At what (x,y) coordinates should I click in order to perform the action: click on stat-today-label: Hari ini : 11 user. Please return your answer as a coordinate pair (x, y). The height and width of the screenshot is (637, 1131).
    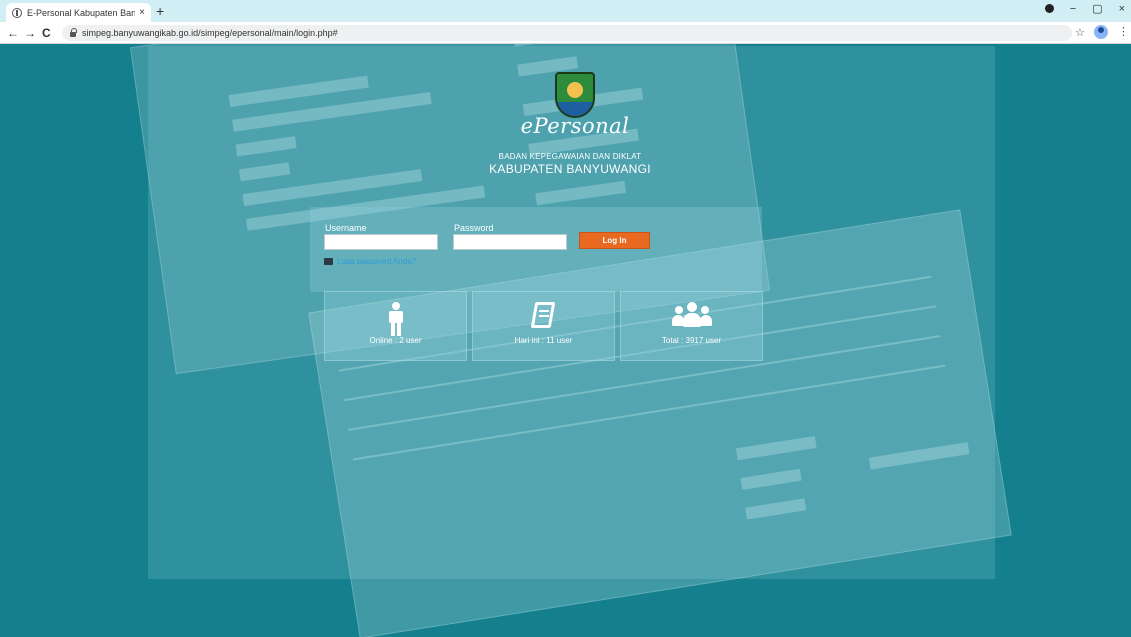
    Looking at the image, I should click on (543, 340).